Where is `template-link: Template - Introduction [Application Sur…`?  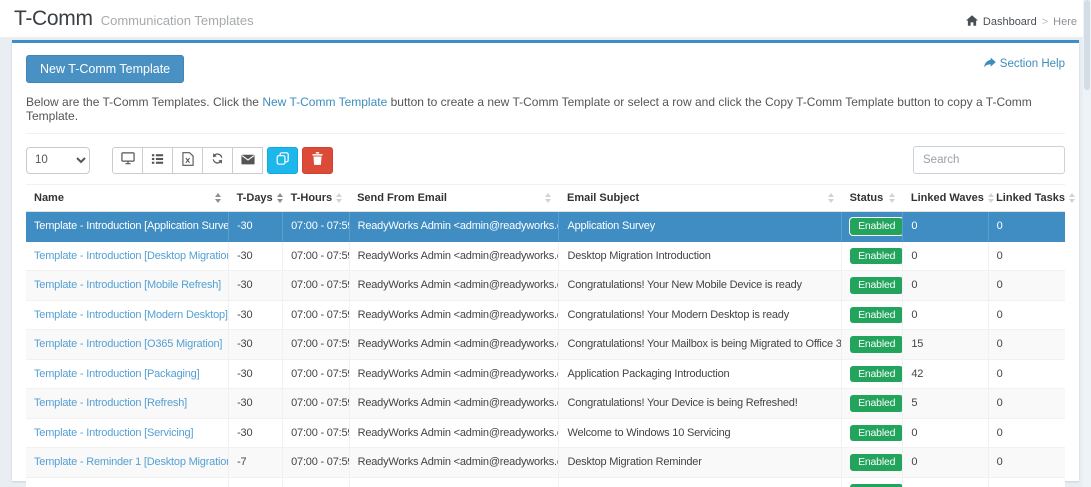
template-link: Template - Introduction [Application Sur… is located at coordinates (131, 226).